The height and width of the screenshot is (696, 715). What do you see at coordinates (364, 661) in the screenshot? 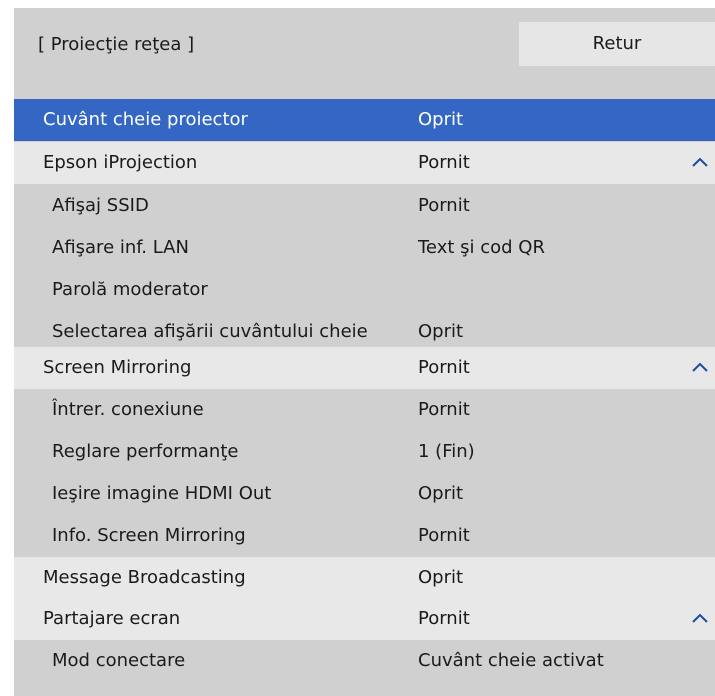
I see `menu-row-connection-mode: Mod conectare Cuvânt cheie activat` at bounding box center [364, 661].